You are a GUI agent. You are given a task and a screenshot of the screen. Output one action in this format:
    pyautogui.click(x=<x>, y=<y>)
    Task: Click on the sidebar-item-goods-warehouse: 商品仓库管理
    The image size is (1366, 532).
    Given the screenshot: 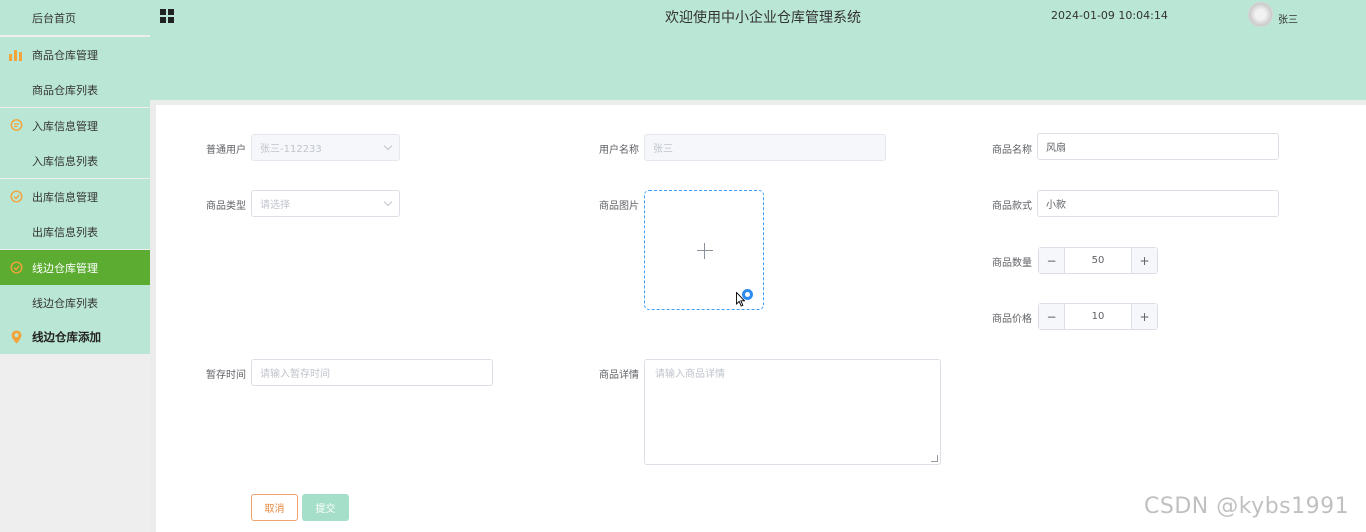 What is the action you would take?
    pyautogui.click(x=75, y=54)
    